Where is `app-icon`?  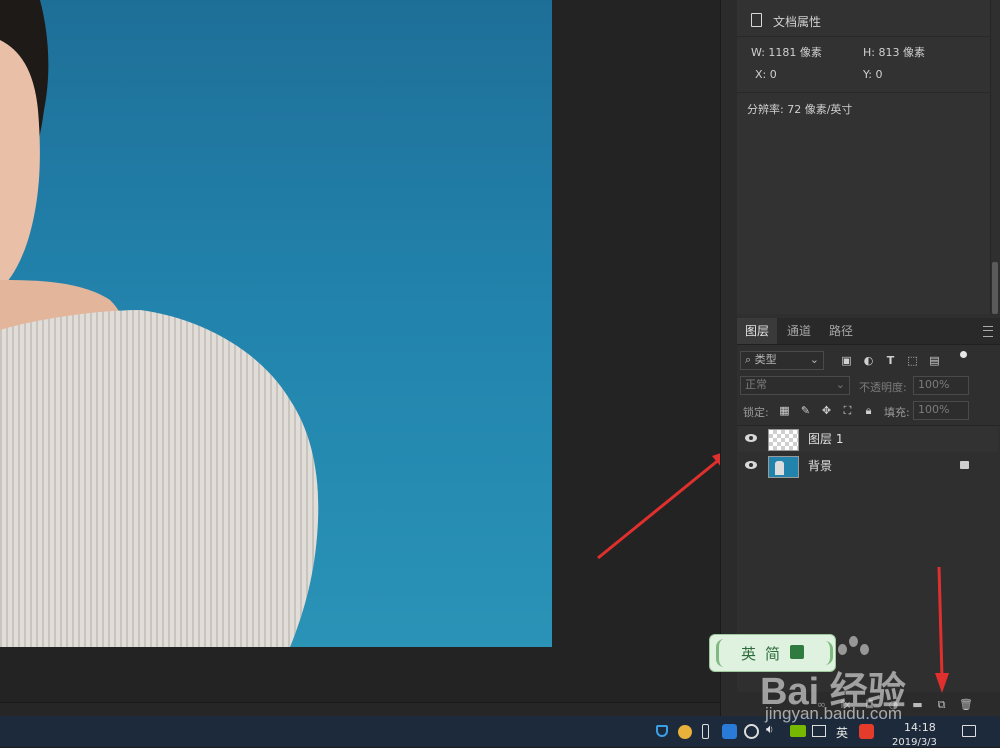
app-icon is located at coordinates (729, 731).